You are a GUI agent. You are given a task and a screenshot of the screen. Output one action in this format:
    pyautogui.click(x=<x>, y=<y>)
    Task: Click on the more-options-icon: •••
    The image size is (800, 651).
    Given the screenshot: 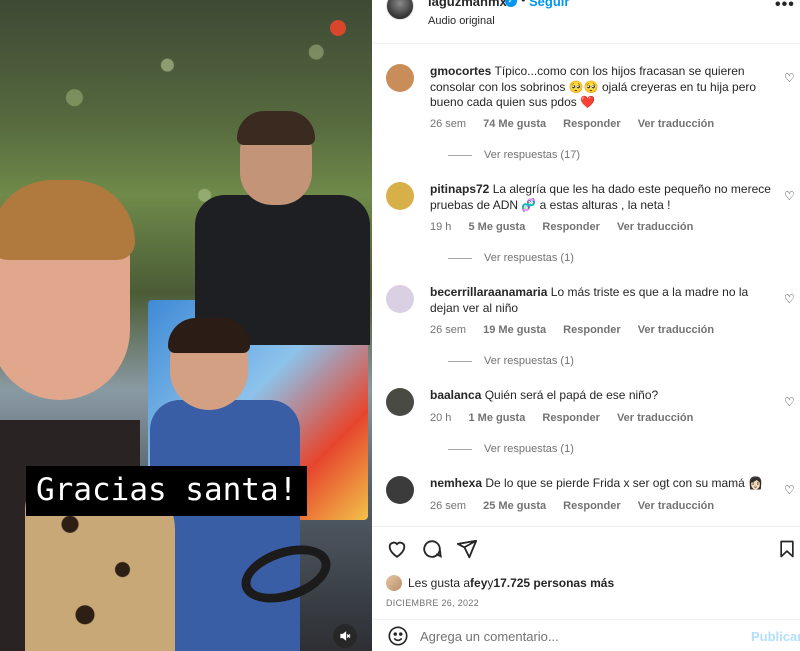 What is the action you would take?
    pyautogui.click(x=785, y=7)
    